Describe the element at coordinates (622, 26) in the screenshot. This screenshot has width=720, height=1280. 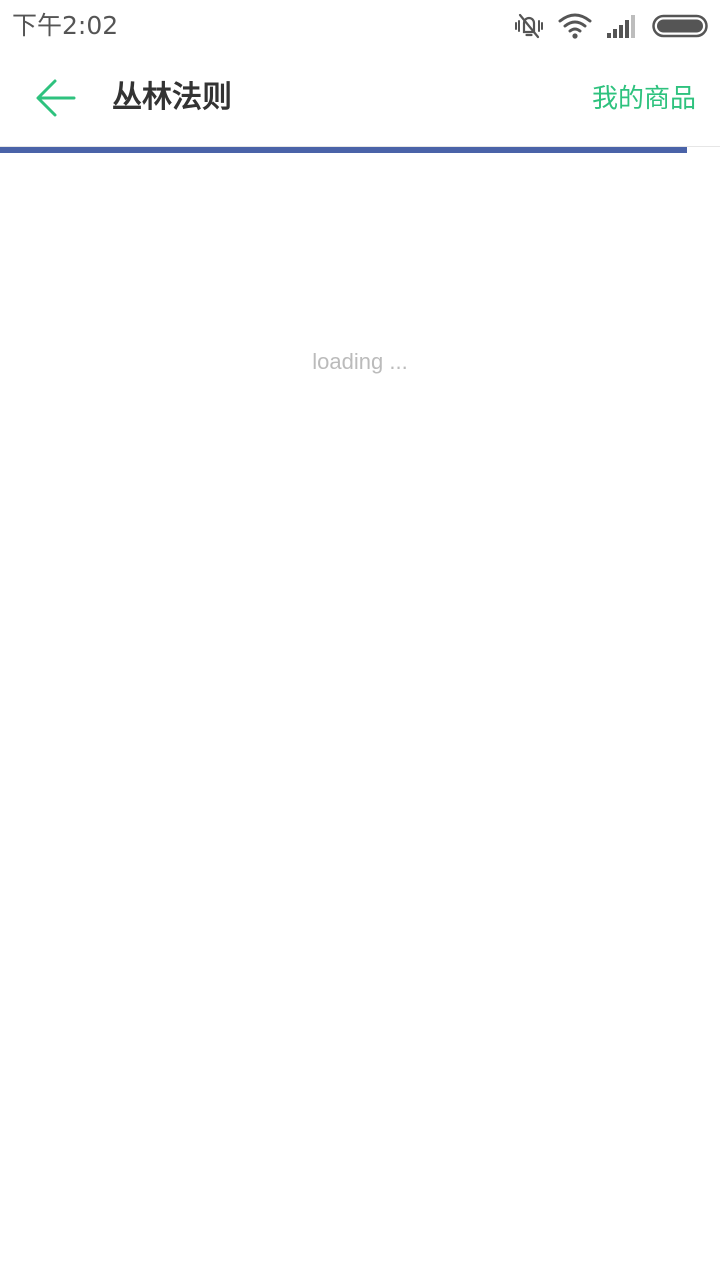
I see `cellular-signal-icon` at that location.